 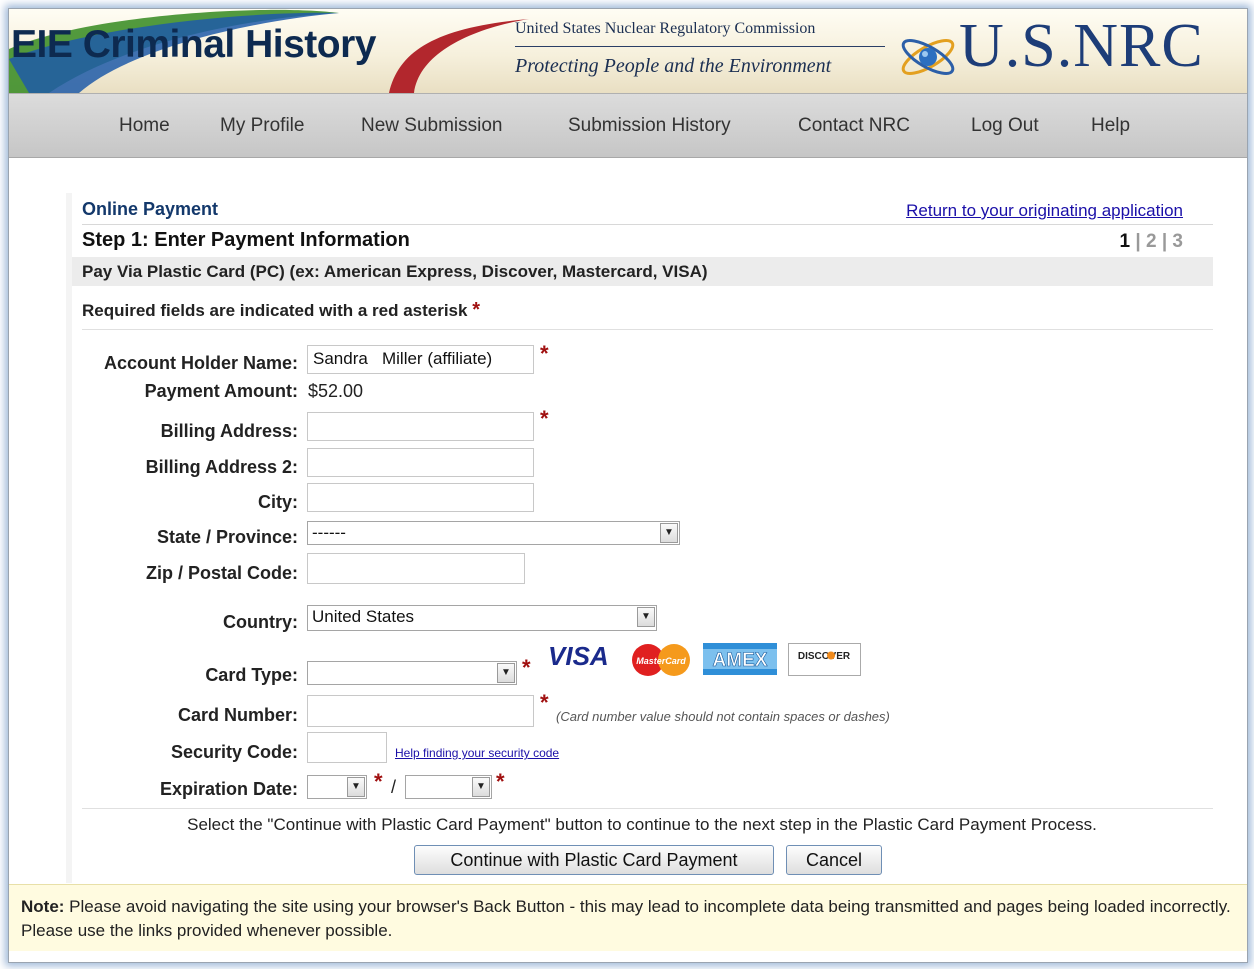 I want to click on visa-logo-text: VISA, so click(x=578, y=656).